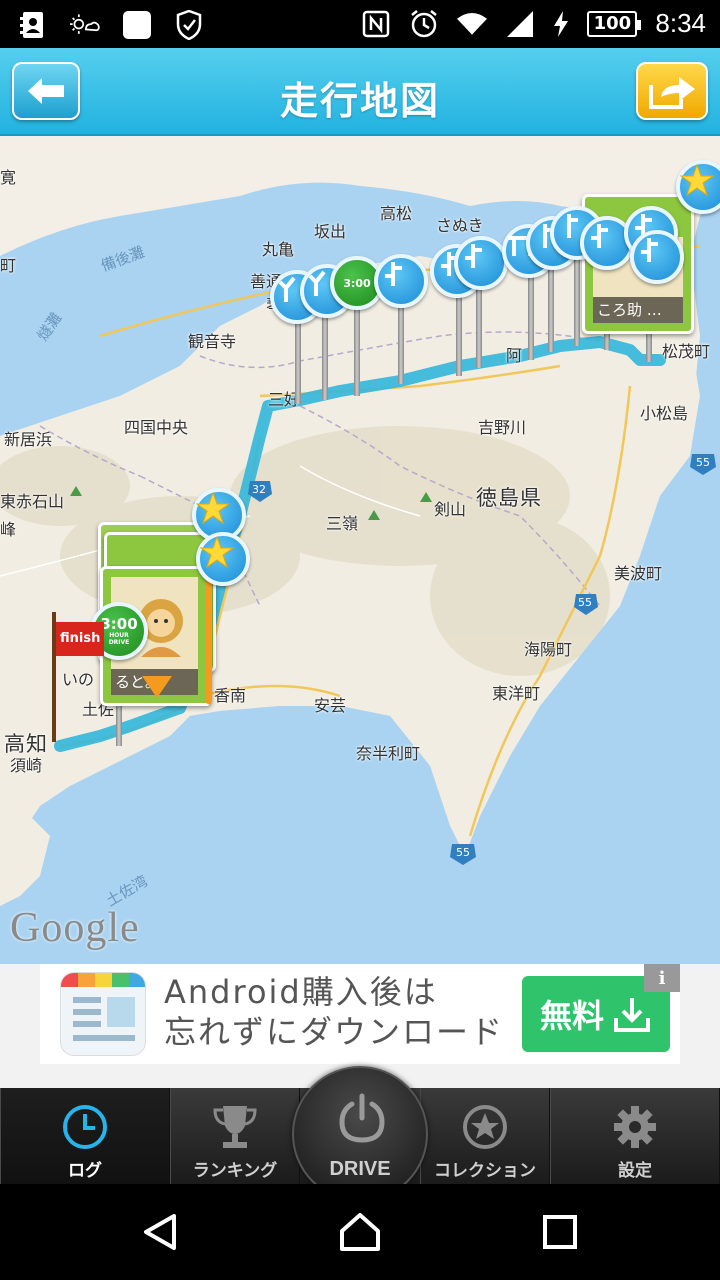 The width and height of the screenshot is (720, 1280). Describe the element at coordinates (632, 1015) in the screenshot. I see `download-icon` at that location.